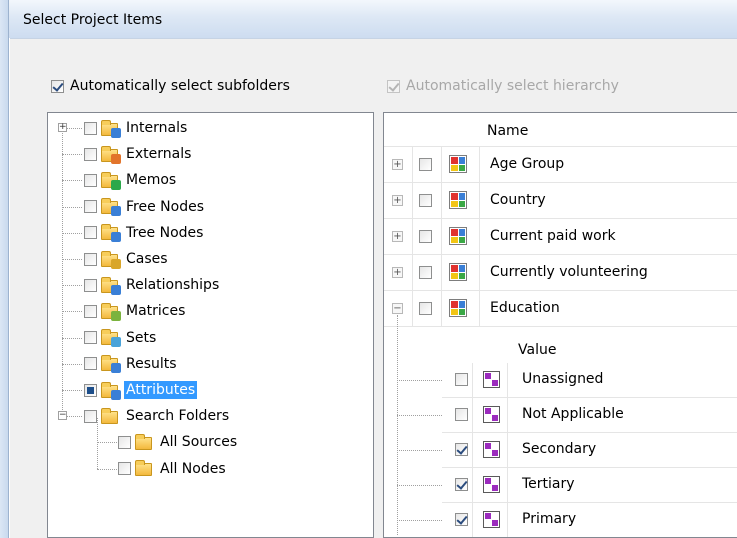  I want to click on tree-item: Search Folders, so click(157, 416).